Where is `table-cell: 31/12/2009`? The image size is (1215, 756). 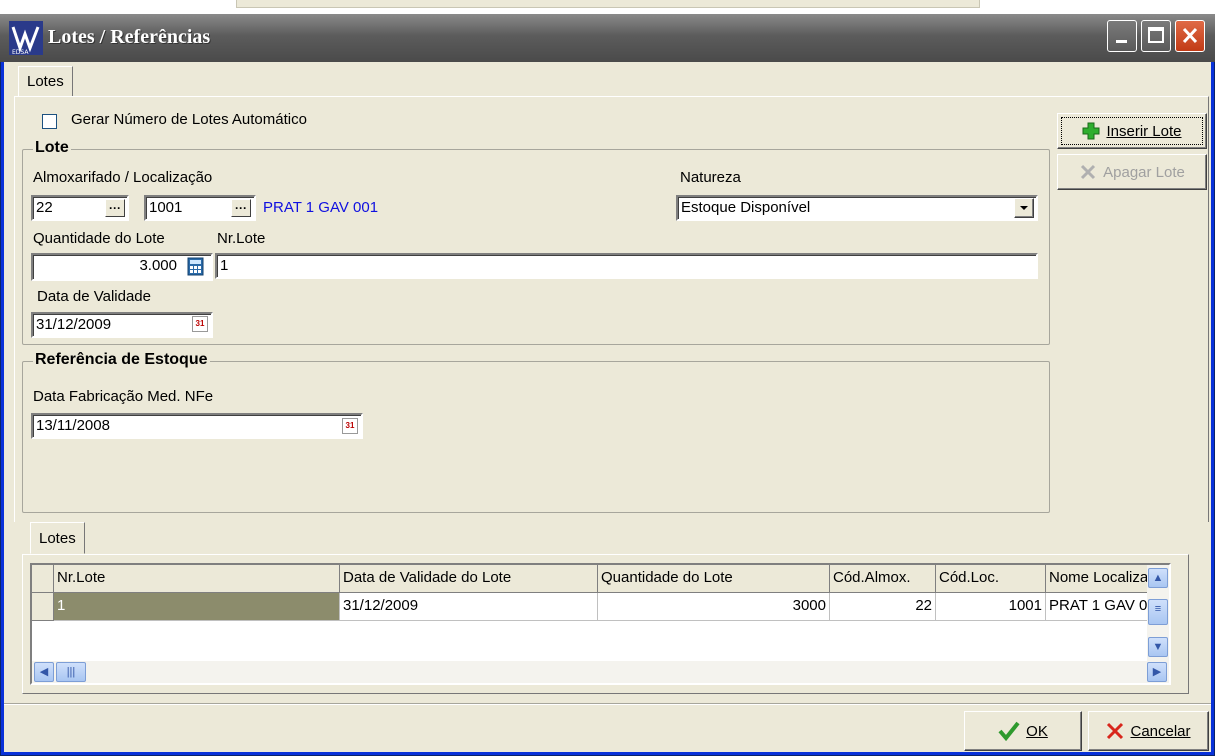
table-cell: 31/12/2009 is located at coordinates (469, 607).